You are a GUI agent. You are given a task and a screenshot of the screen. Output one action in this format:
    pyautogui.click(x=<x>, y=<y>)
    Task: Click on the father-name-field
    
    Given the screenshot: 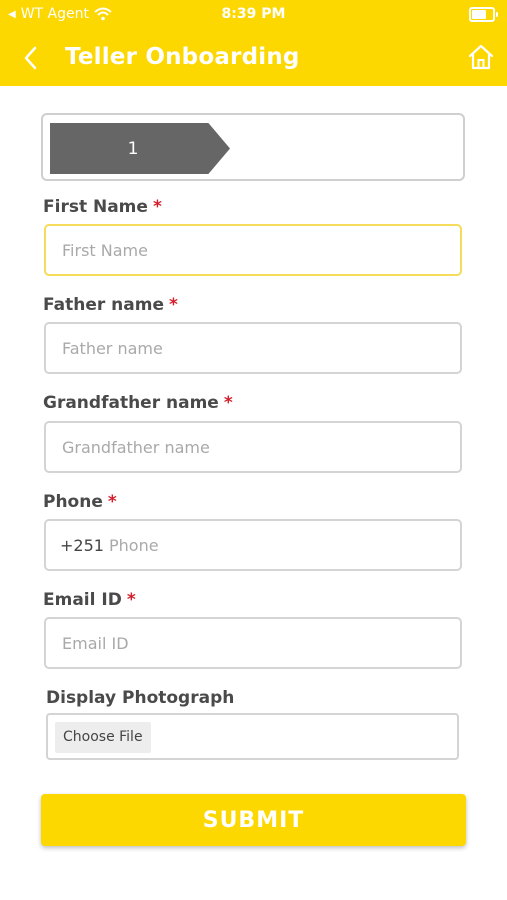 What is the action you would take?
    pyautogui.click(x=253, y=348)
    